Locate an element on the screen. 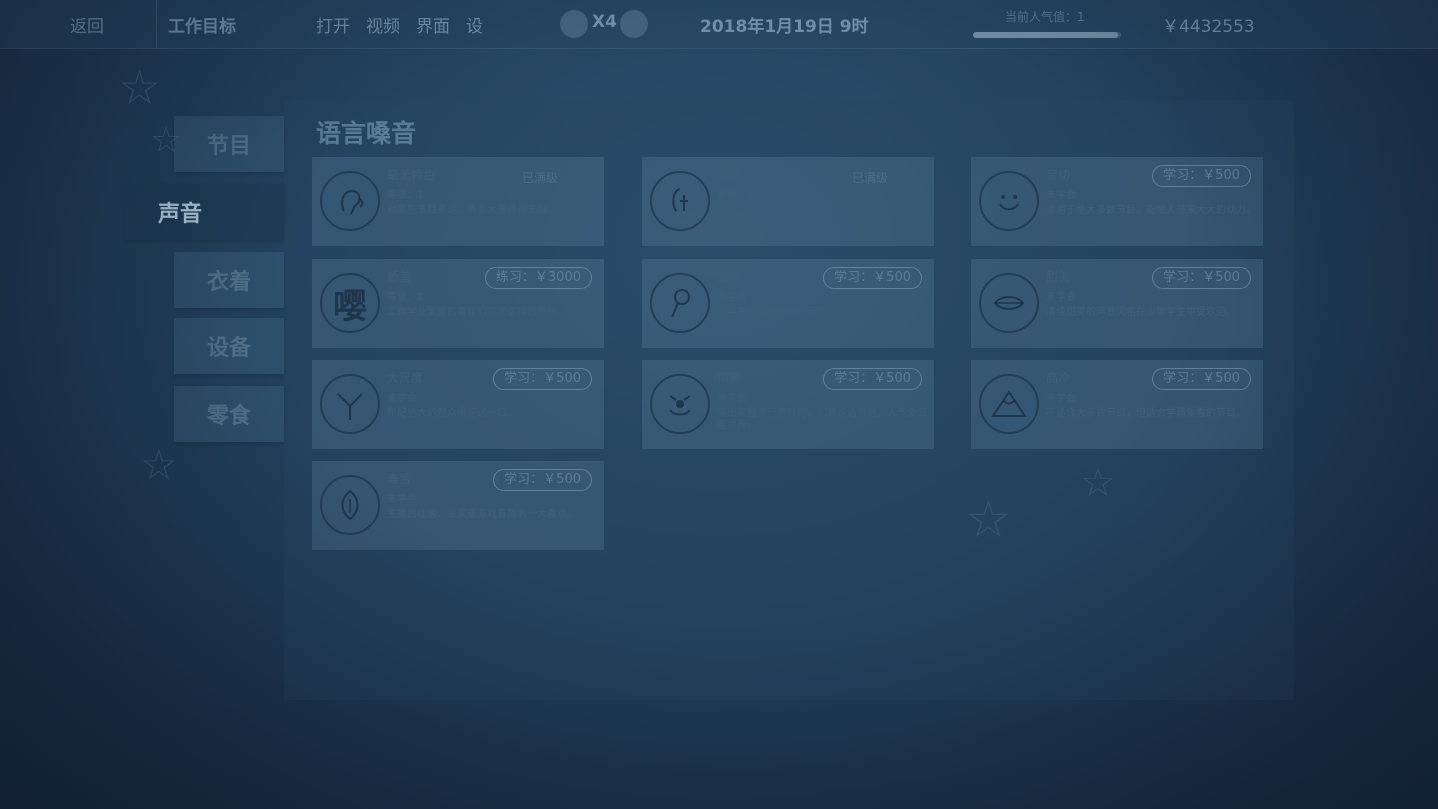 This screenshot has height=809, width=1438. tab-snack: 零食 is located at coordinates (229, 414).